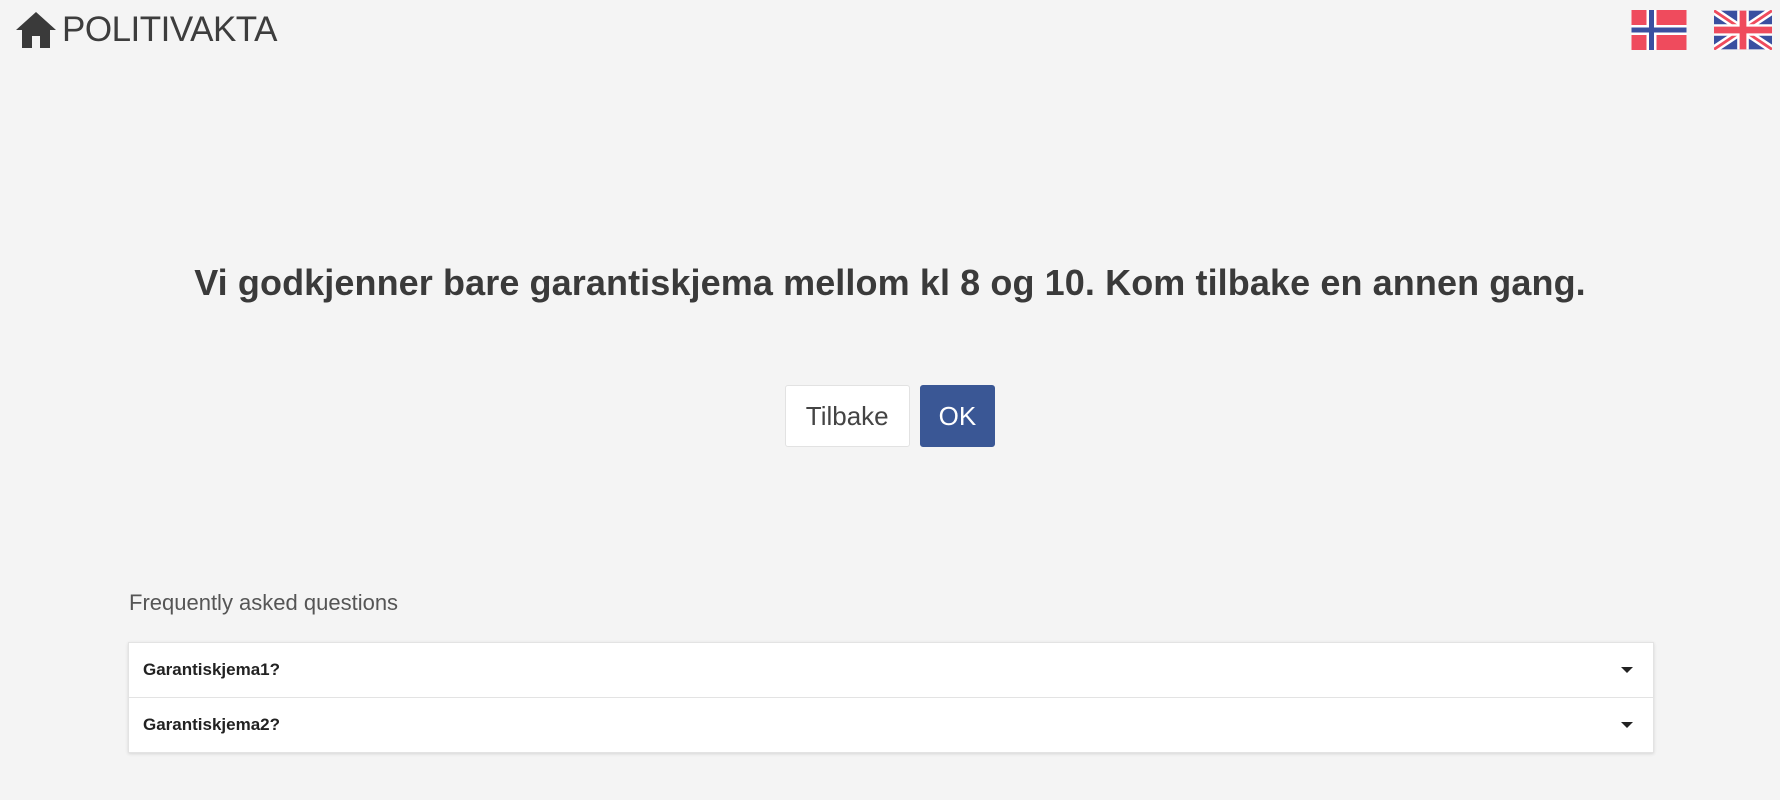 The width and height of the screenshot is (1780, 800). I want to click on faq-accordion: Garantiskjema1? Garantiskjema2?, so click(891, 697).